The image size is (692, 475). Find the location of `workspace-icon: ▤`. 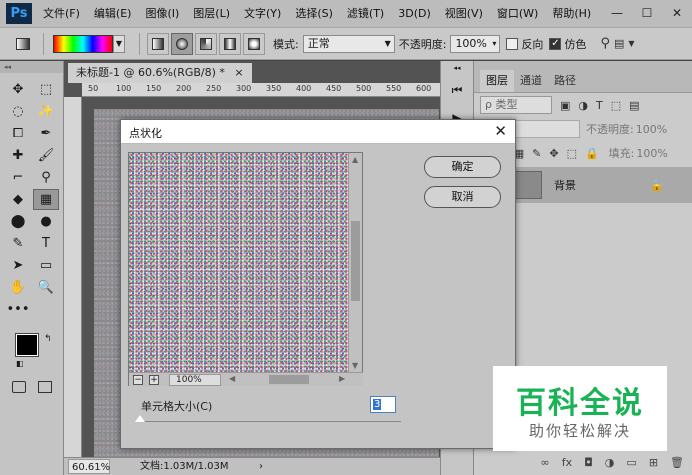

workspace-icon: ▤ is located at coordinates (619, 43).